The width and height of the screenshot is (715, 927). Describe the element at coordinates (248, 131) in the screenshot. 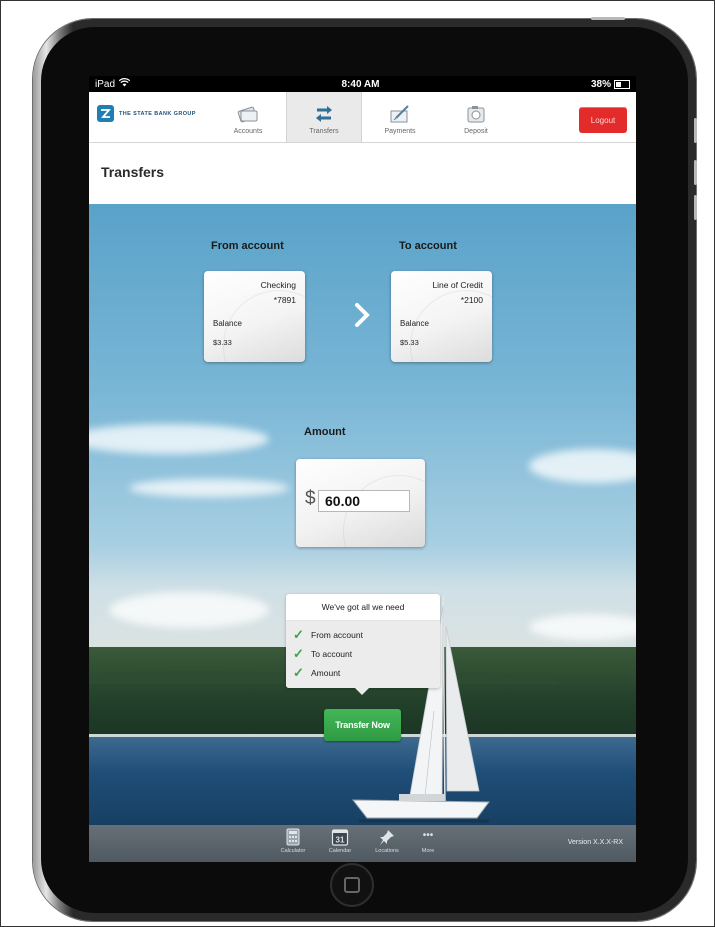

I see `tab-label: Accounts` at that location.